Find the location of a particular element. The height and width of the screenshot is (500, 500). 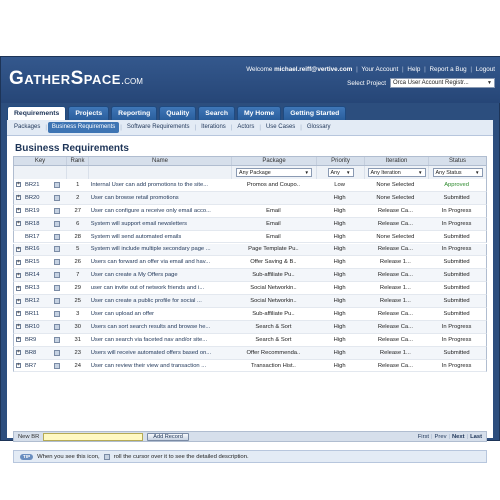

logout-link: Logout is located at coordinates (485, 69).